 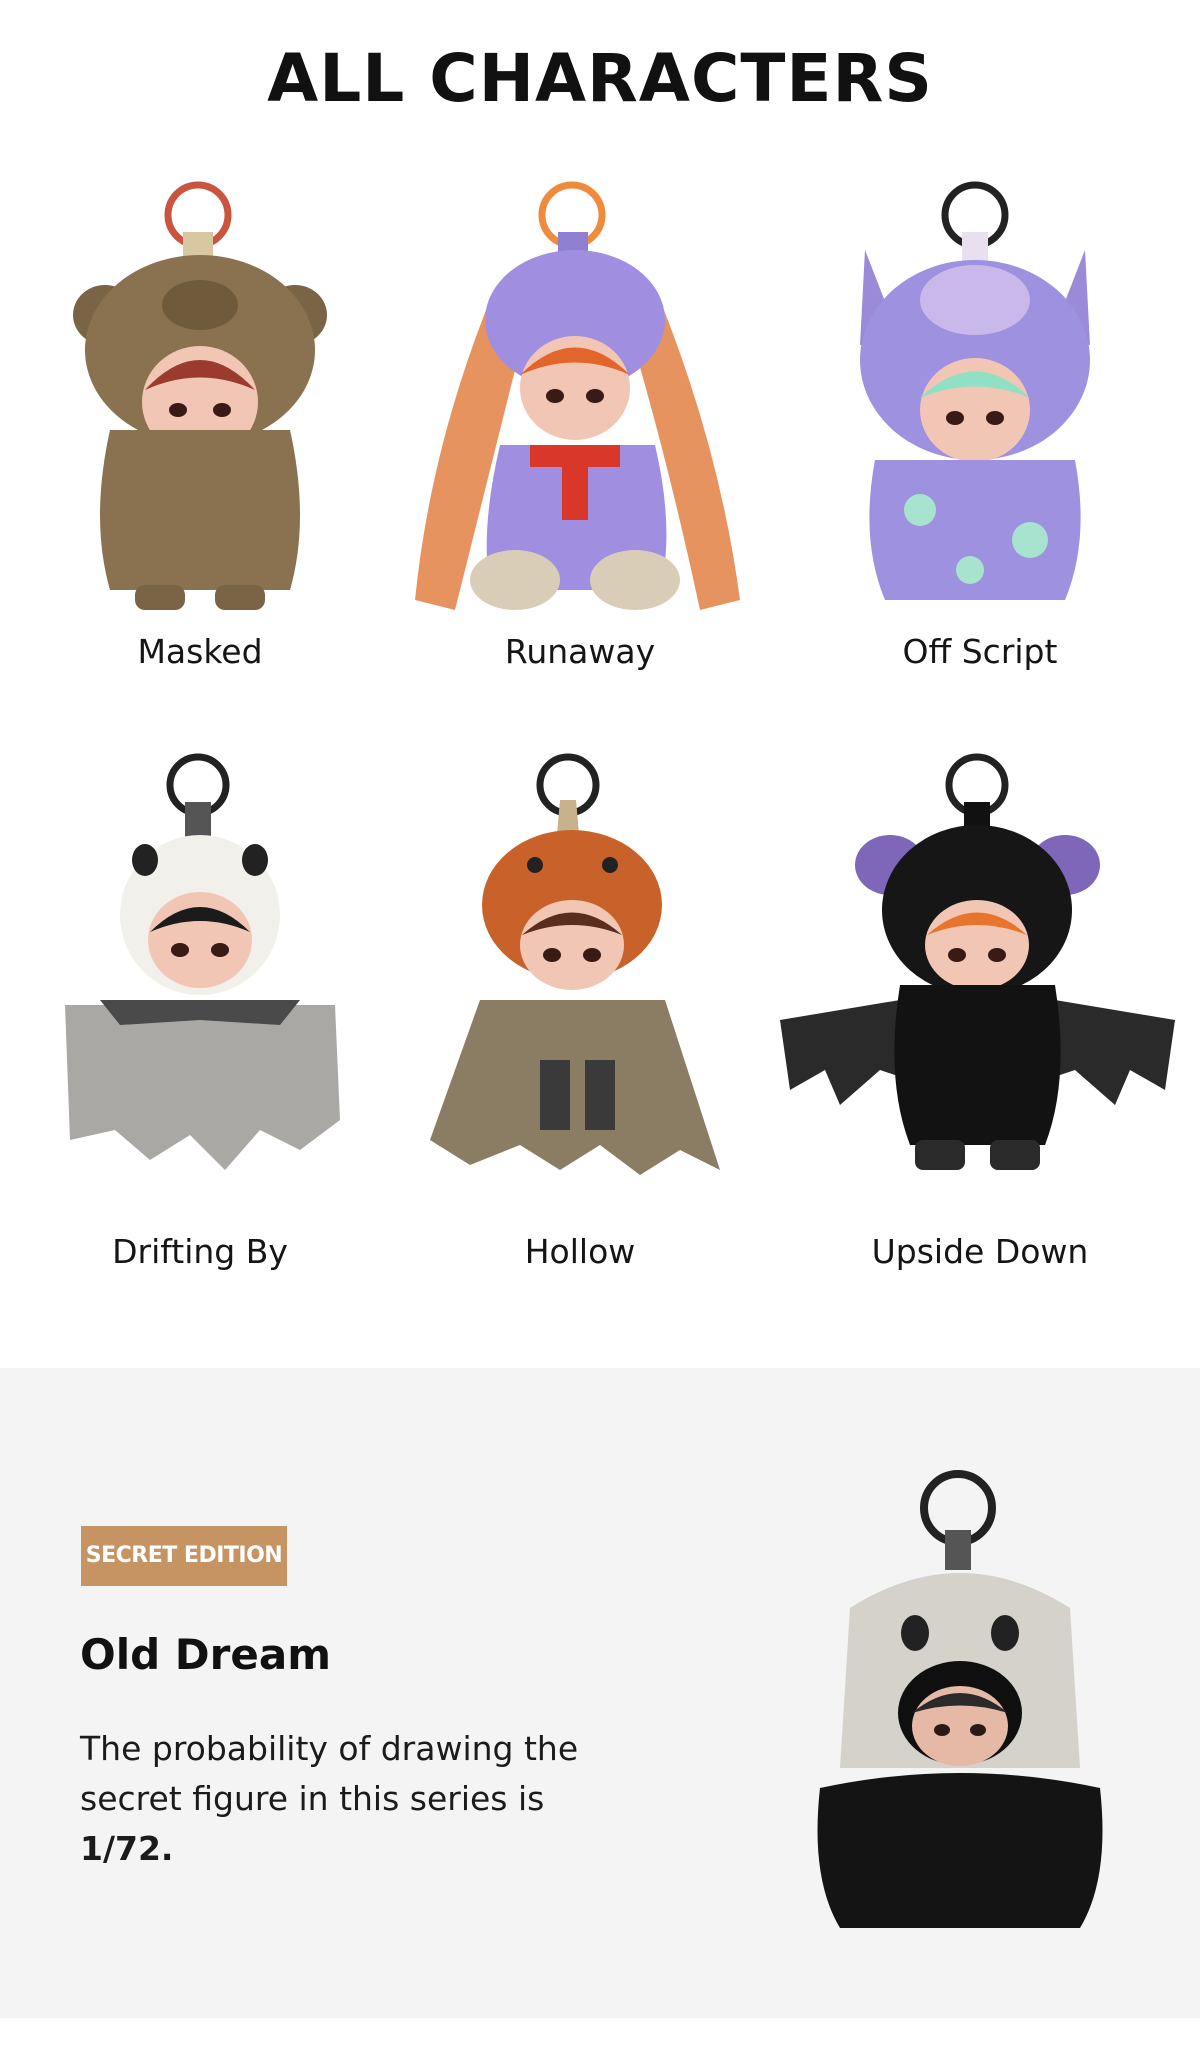 What do you see at coordinates (580, 651) in the screenshot?
I see `character-name: Runaway` at bounding box center [580, 651].